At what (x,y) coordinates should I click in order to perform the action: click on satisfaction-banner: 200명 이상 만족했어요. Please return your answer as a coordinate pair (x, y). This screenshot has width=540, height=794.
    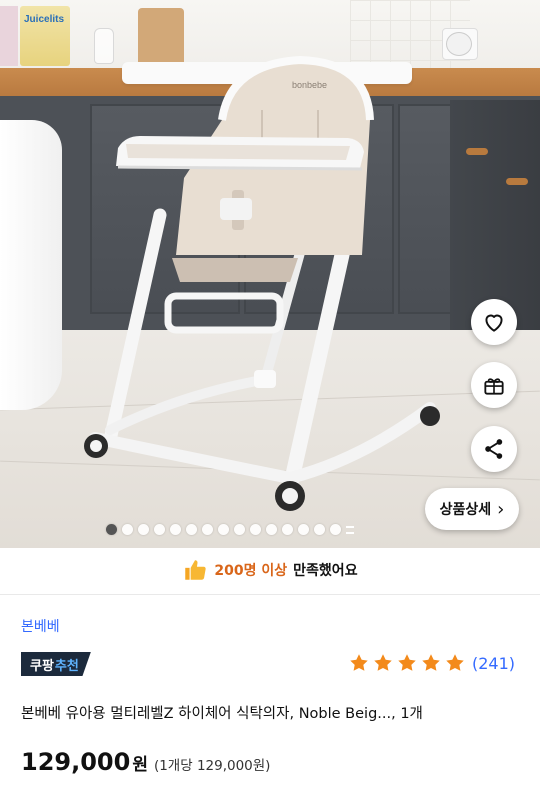
    Looking at the image, I should click on (270, 570).